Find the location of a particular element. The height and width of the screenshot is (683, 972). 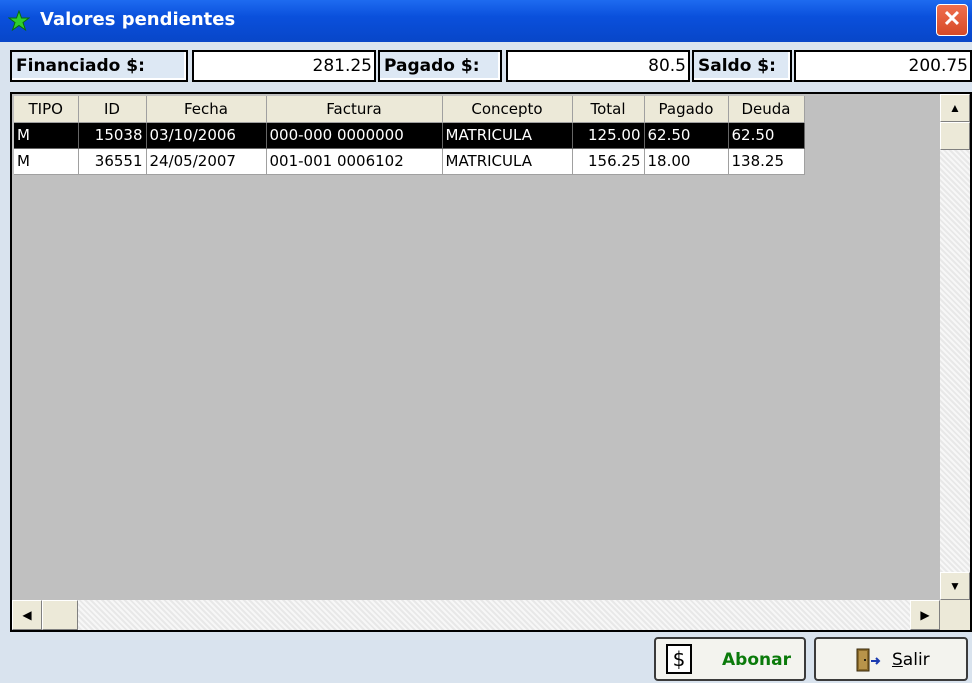

green-star-icon is located at coordinates (19, 21).